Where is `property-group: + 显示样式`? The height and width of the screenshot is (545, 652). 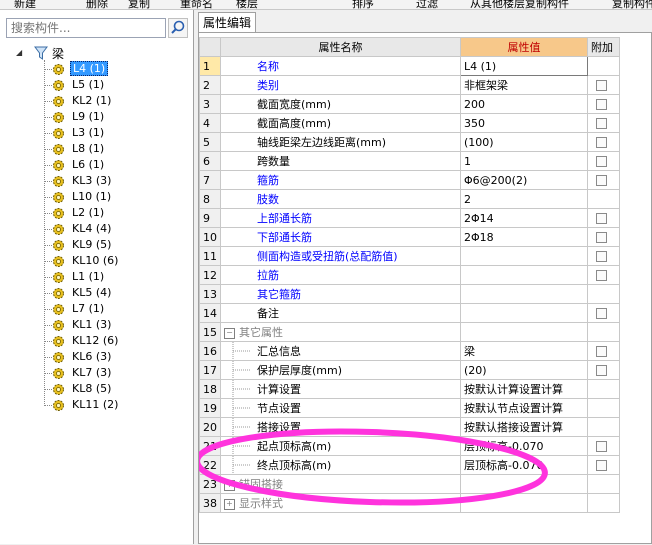
property-group: + 显示样式 is located at coordinates (340, 503).